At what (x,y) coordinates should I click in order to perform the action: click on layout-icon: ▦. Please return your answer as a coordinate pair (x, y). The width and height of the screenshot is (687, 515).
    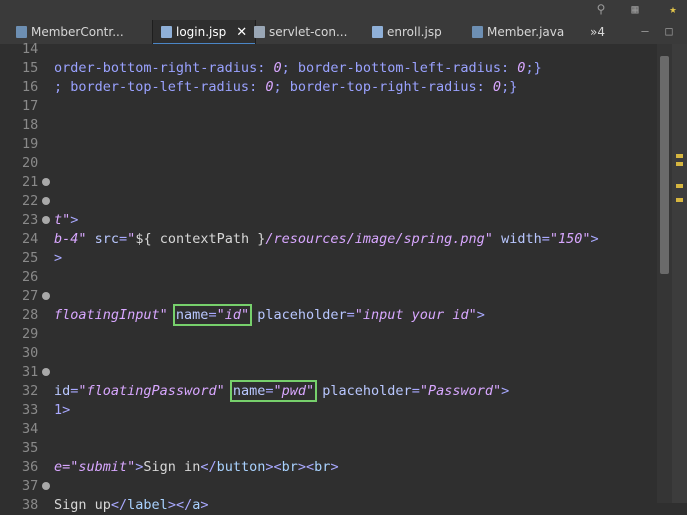
    Looking at the image, I should click on (635, 9).